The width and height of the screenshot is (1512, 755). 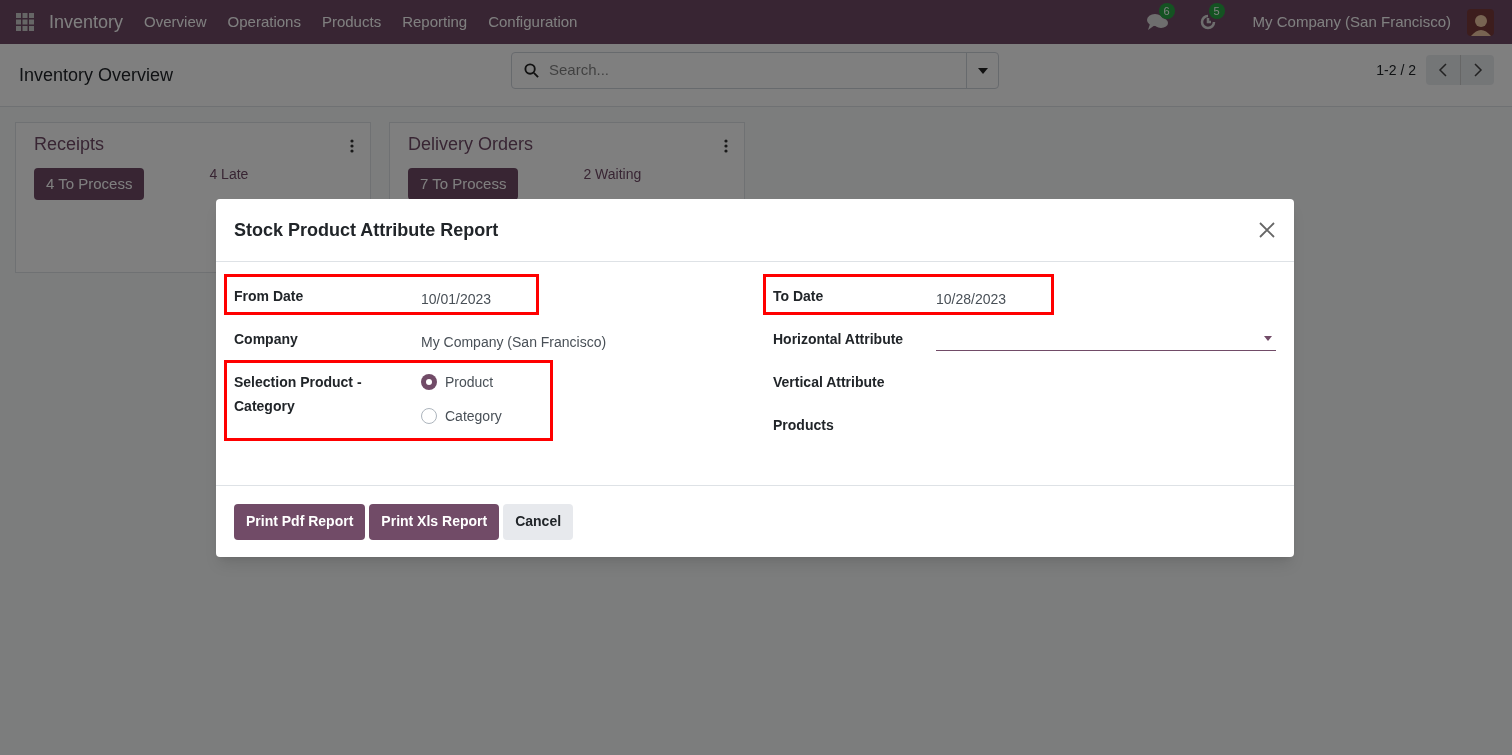 What do you see at coordinates (839, 339) in the screenshot?
I see `field-label: Horizontal Attribute` at bounding box center [839, 339].